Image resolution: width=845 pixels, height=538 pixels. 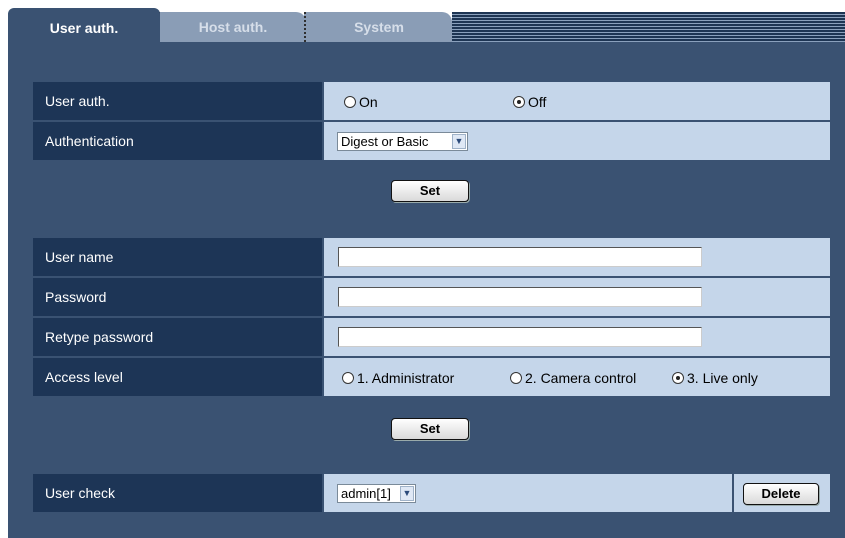 I want to click on user-name-row: User name, so click(x=431, y=257).